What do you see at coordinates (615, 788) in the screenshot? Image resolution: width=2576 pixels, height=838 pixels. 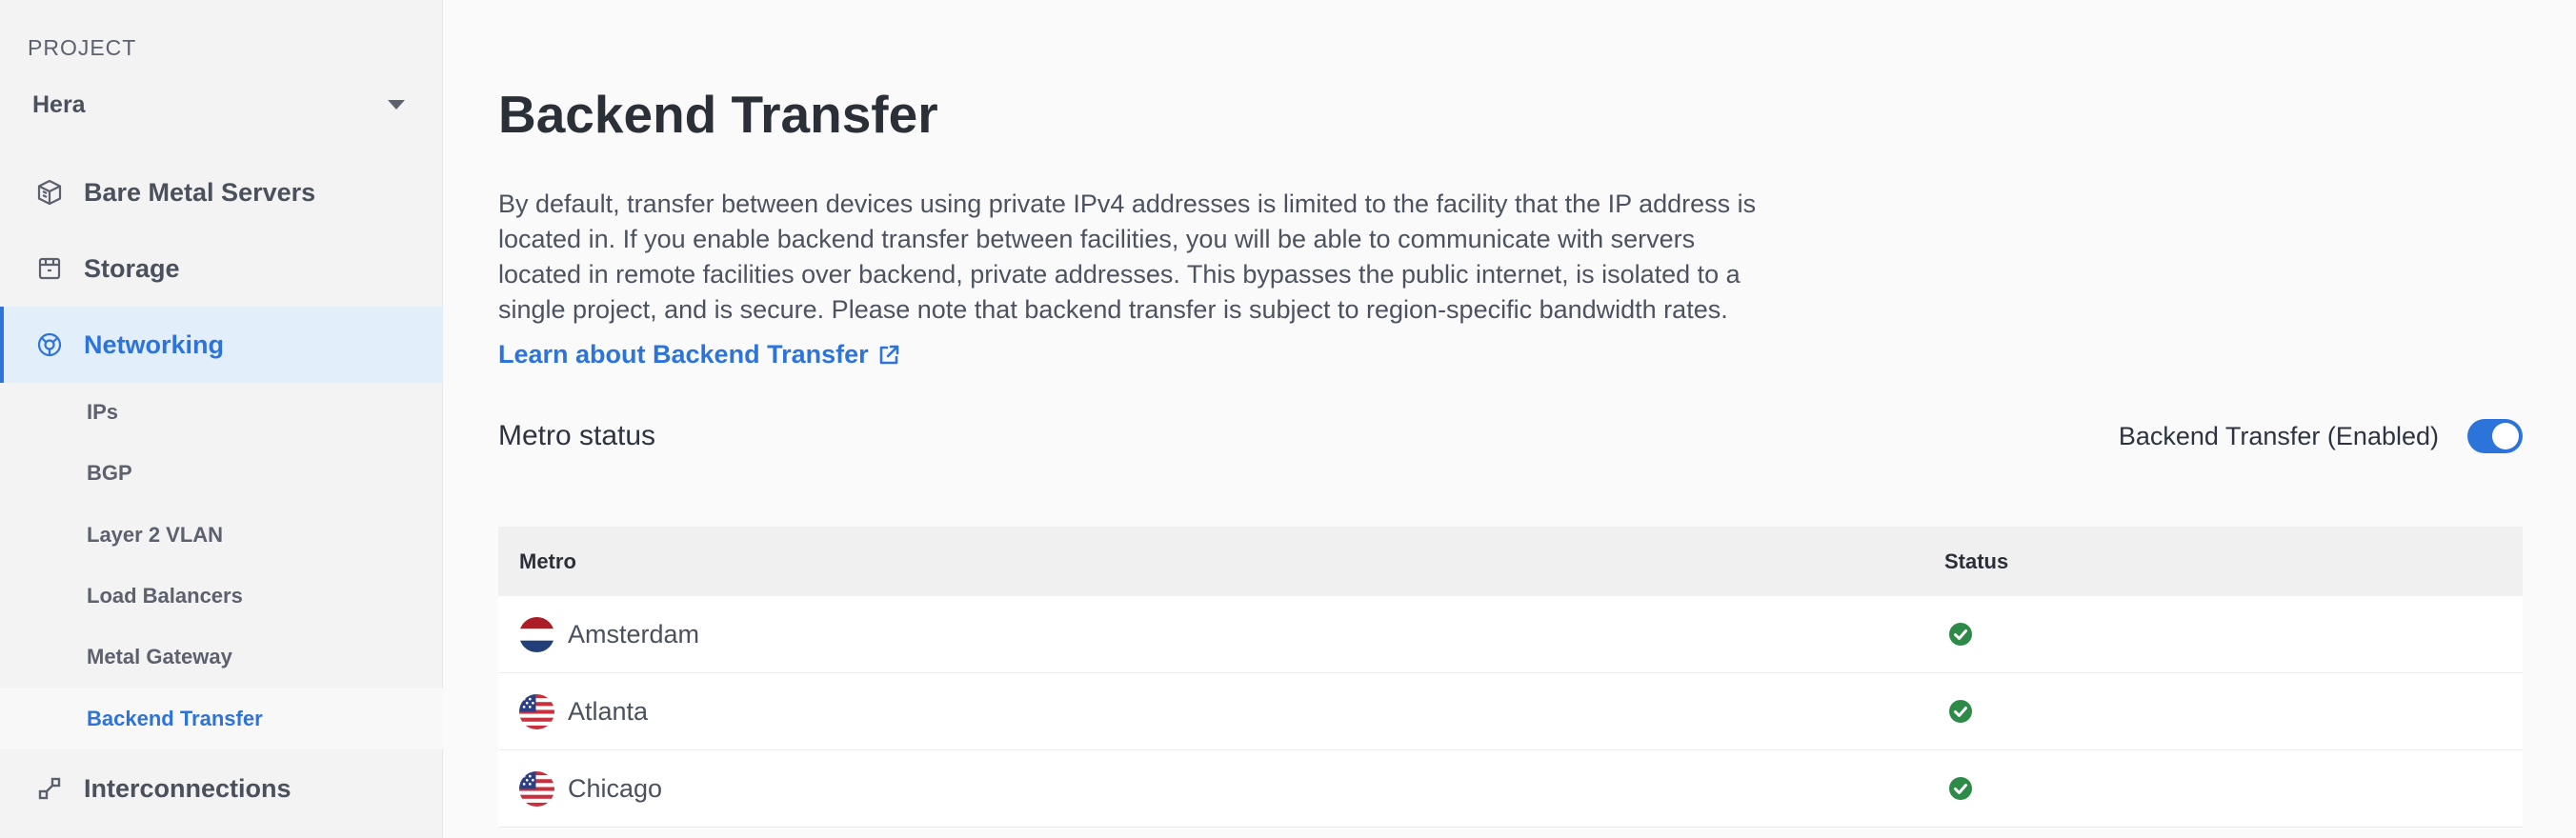 I see `metro-name: Chicago` at bounding box center [615, 788].